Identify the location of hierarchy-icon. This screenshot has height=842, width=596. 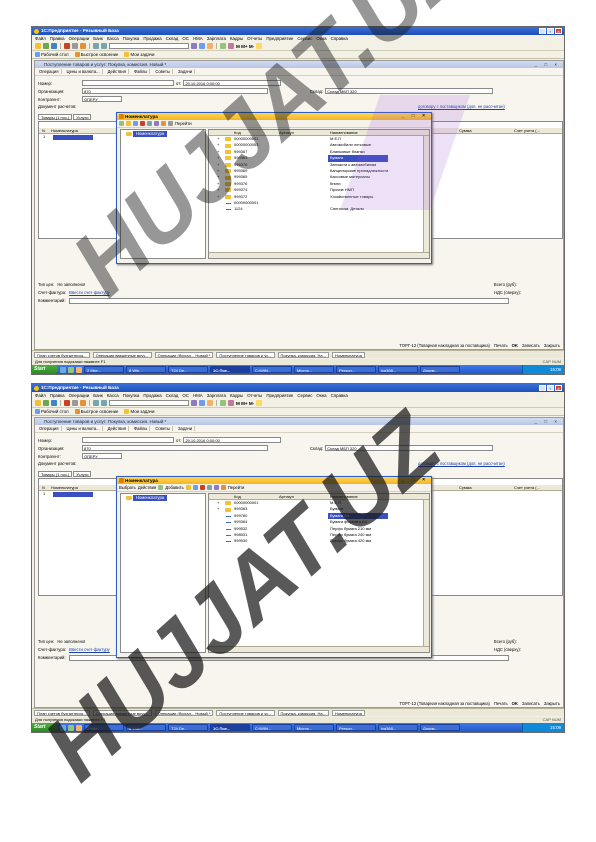
(209, 487).